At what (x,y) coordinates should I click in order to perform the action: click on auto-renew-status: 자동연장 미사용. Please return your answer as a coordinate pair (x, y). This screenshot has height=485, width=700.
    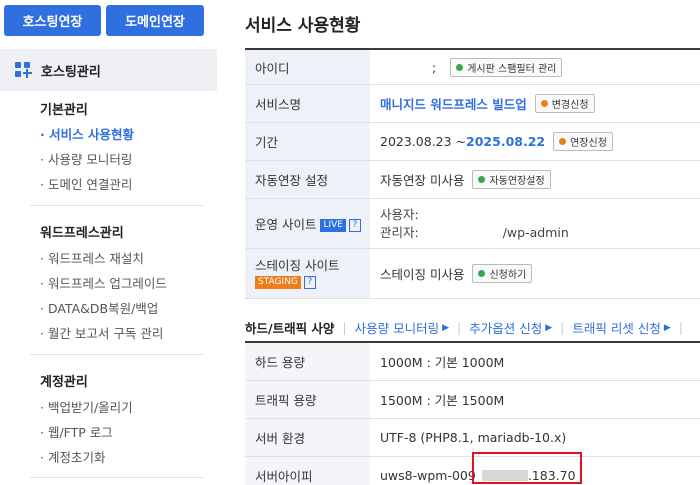
    Looking at the image, I should click on (422, 180).